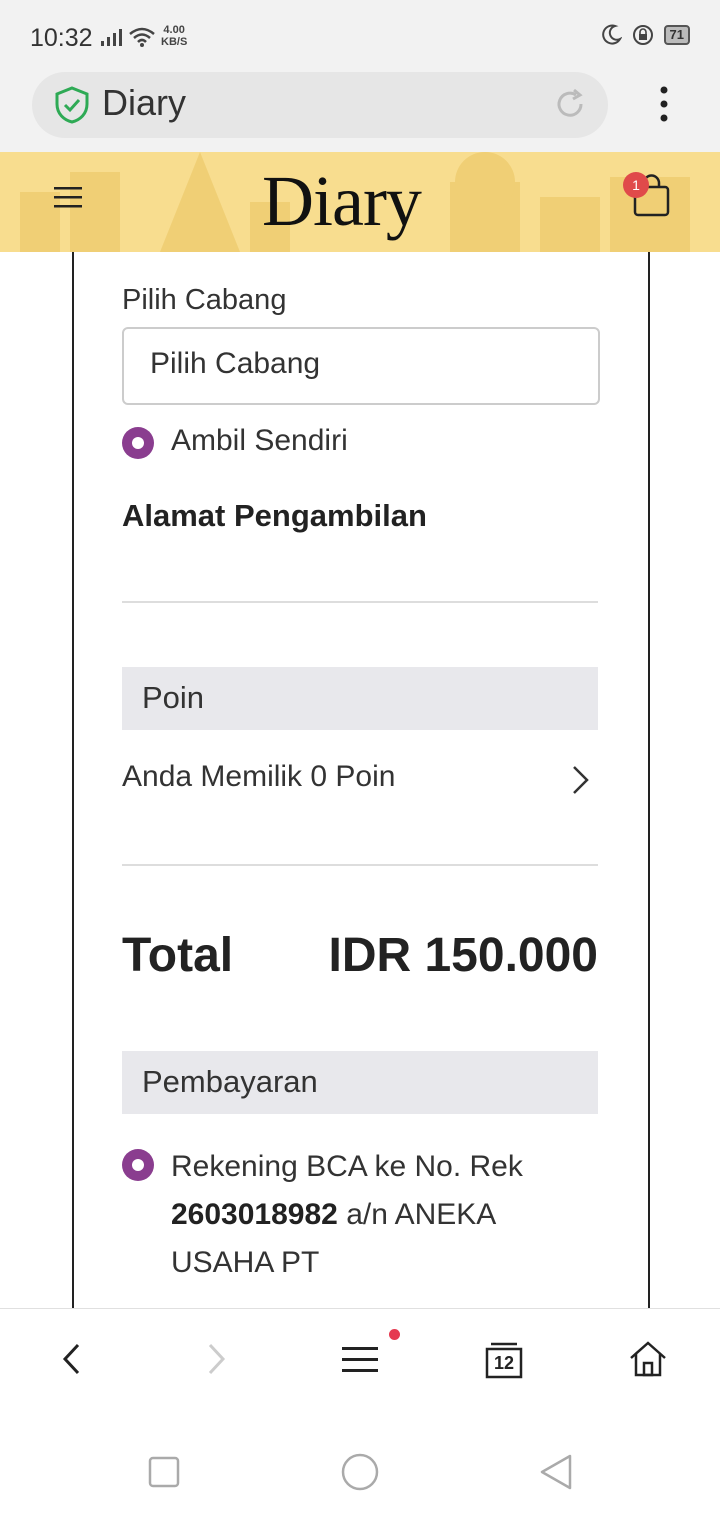 This screenshot has height=1520, width=720. I want to click on payment-prefix: Rekening BCA ke No. Rek, so click(347, 1166).